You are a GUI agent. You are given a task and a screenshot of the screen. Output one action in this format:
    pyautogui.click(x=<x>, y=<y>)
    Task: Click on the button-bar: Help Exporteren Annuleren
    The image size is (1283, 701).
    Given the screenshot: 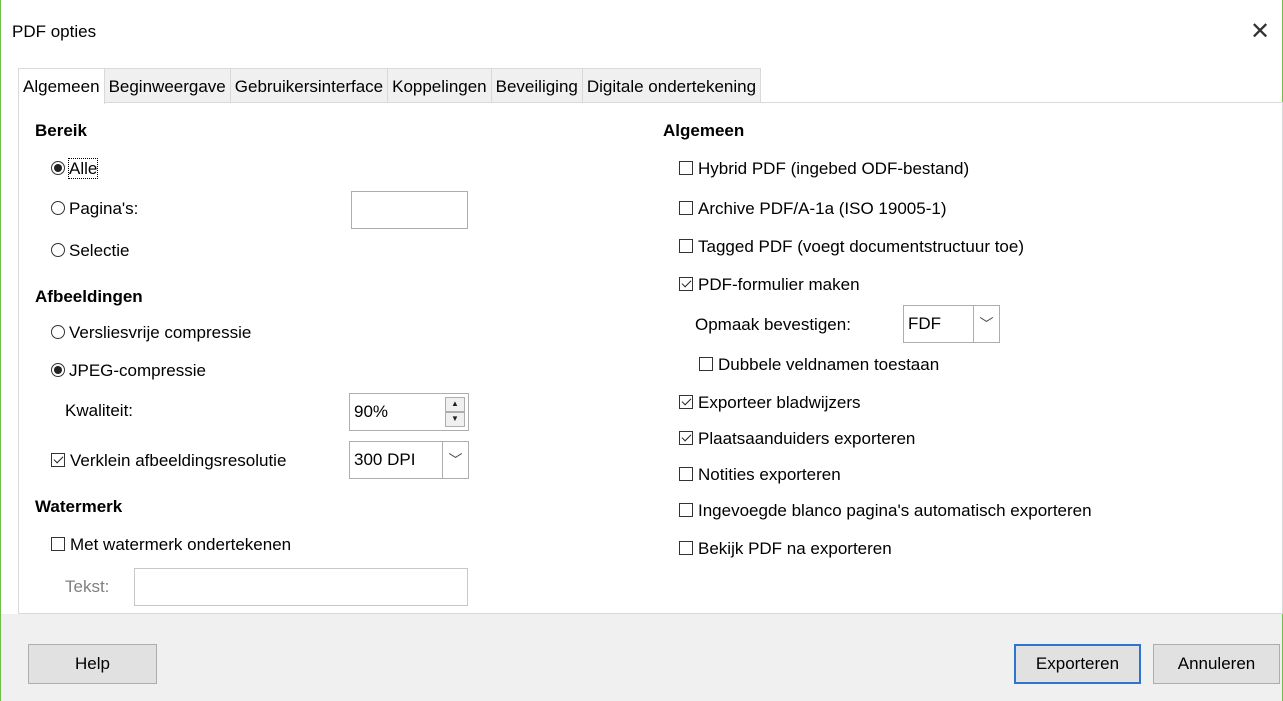 What is the action you would take?
    pyautogui.click(x=641, y=657)
    